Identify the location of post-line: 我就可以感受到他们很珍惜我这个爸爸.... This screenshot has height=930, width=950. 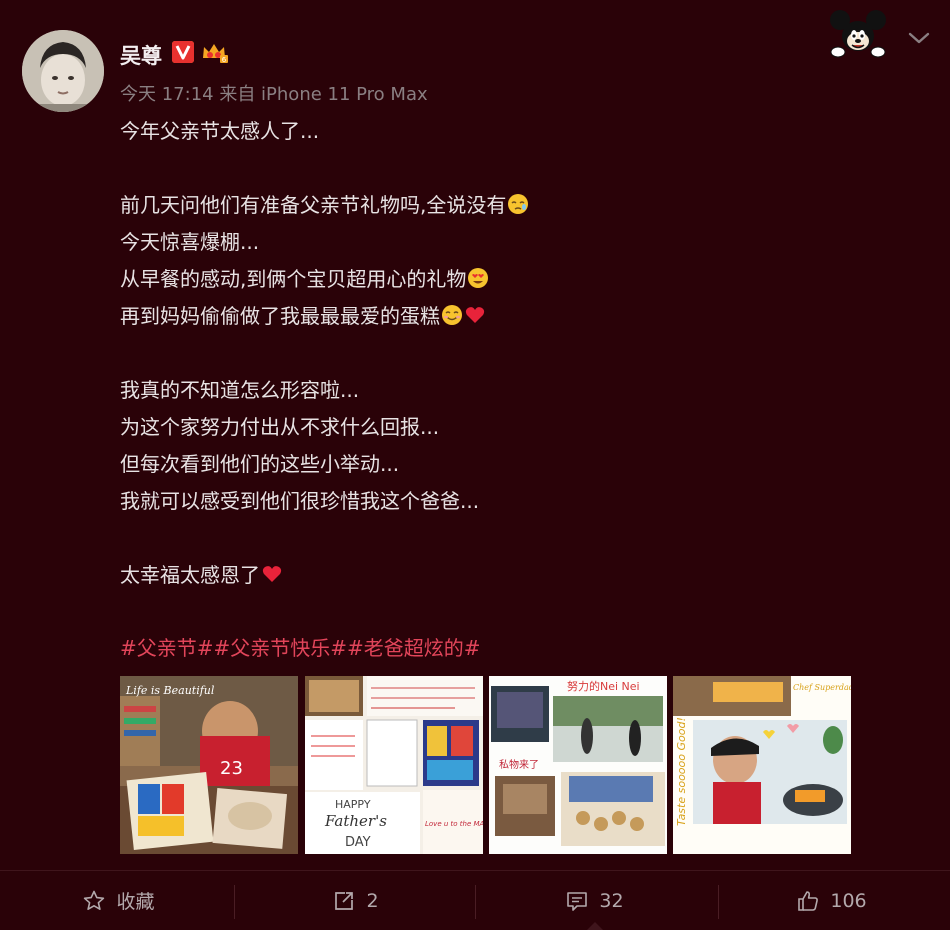
(510, 501).